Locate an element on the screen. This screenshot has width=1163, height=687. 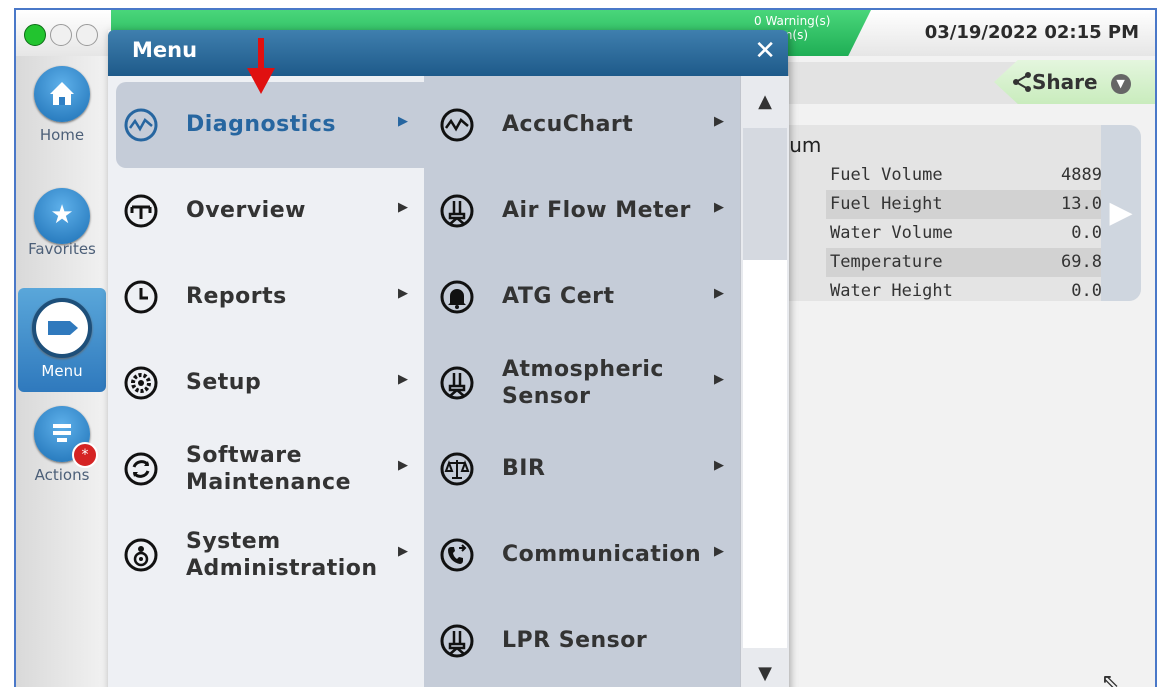
share-label: Share is located at coordinates (1065, 82).